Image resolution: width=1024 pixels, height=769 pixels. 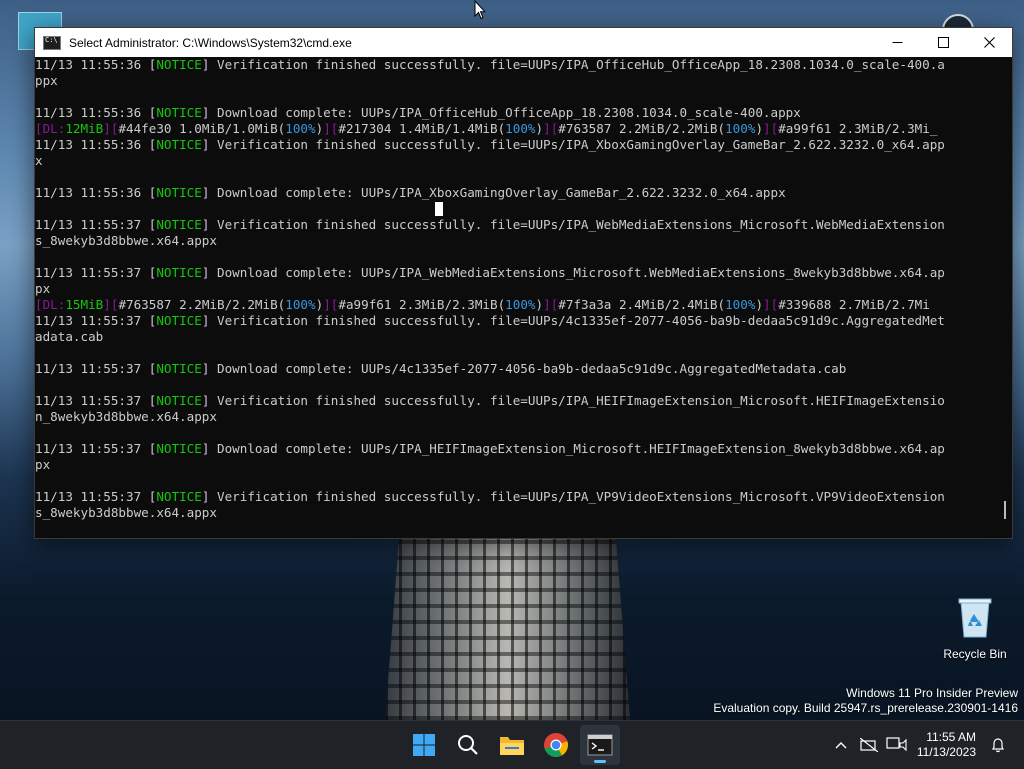 What do you see at coordinates (424, 745) in the screenshot?
I see `start-button` at bounding box center [424, 745].